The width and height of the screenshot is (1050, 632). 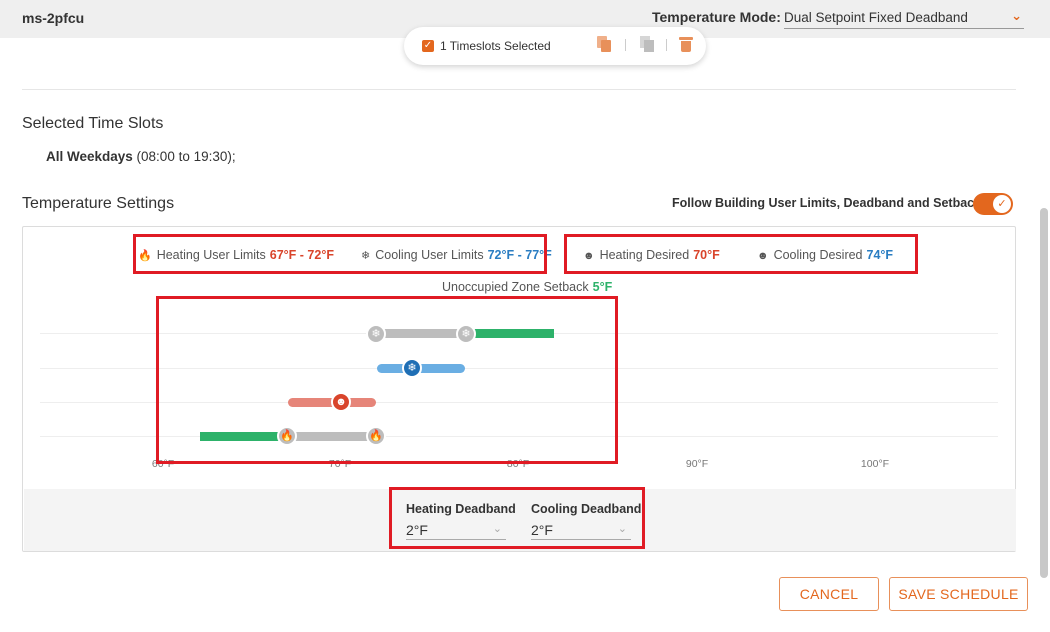 I want to click on highlight-sliders, so click(x=387, y=380).